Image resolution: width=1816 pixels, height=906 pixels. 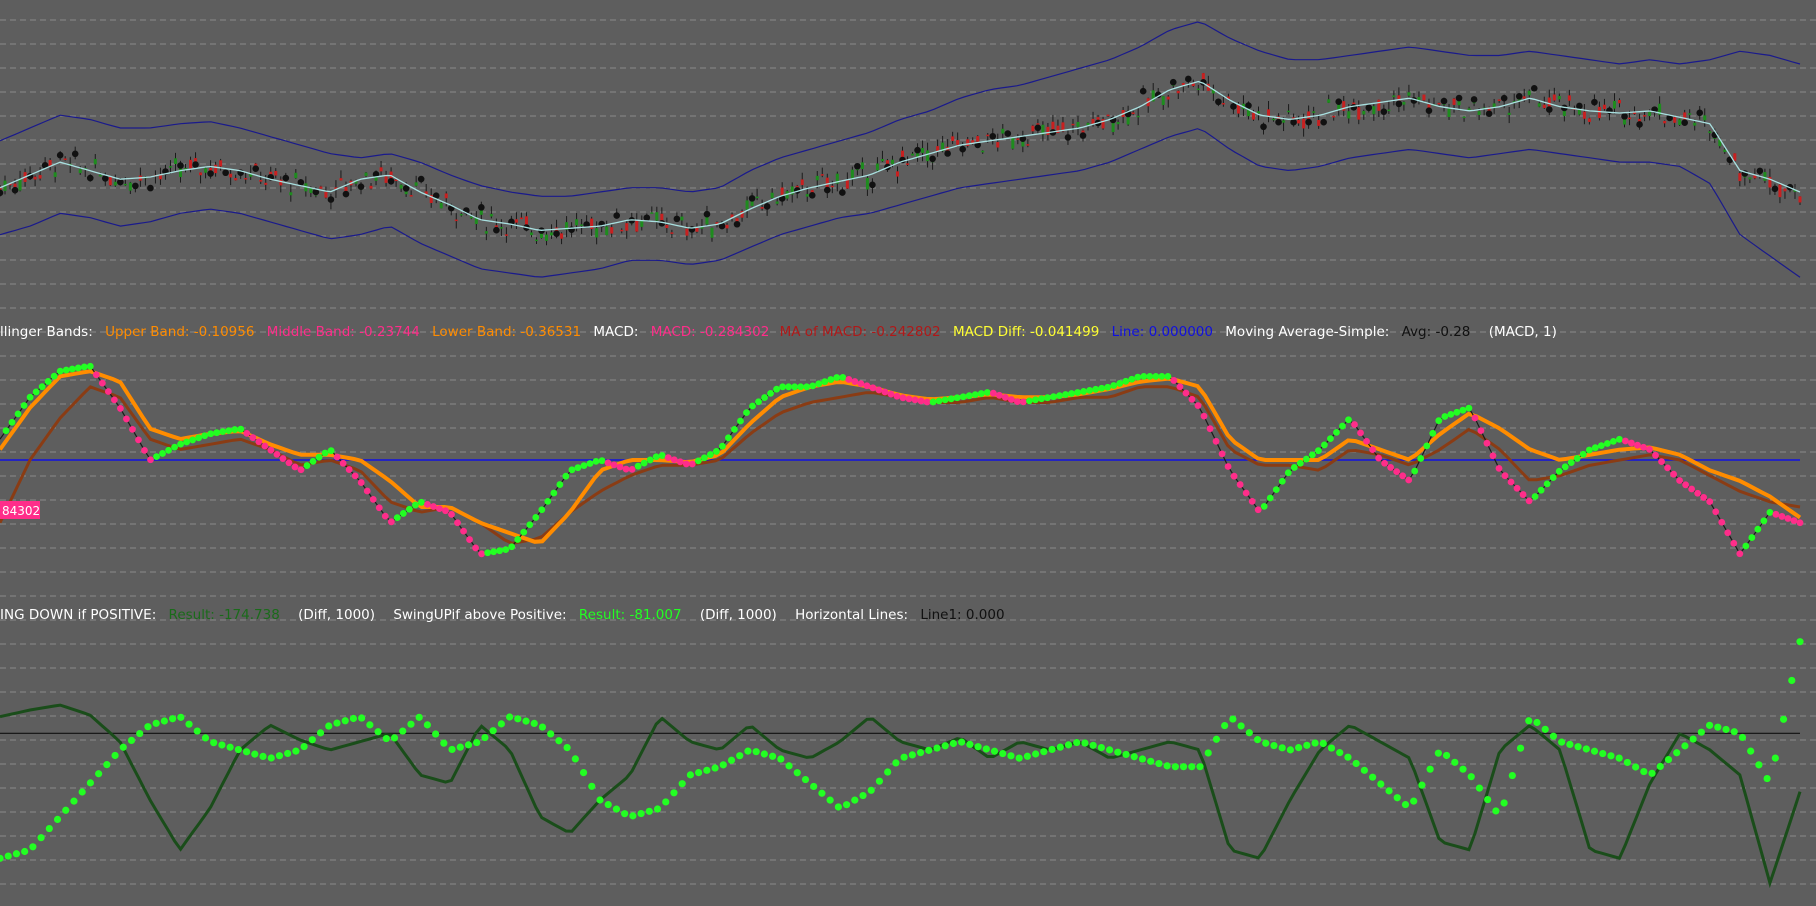 What do you see at coordinates (21, 511) in the screenshot?
I see `macd-value-tag-text: 84302` at bounding box center [21, 511].